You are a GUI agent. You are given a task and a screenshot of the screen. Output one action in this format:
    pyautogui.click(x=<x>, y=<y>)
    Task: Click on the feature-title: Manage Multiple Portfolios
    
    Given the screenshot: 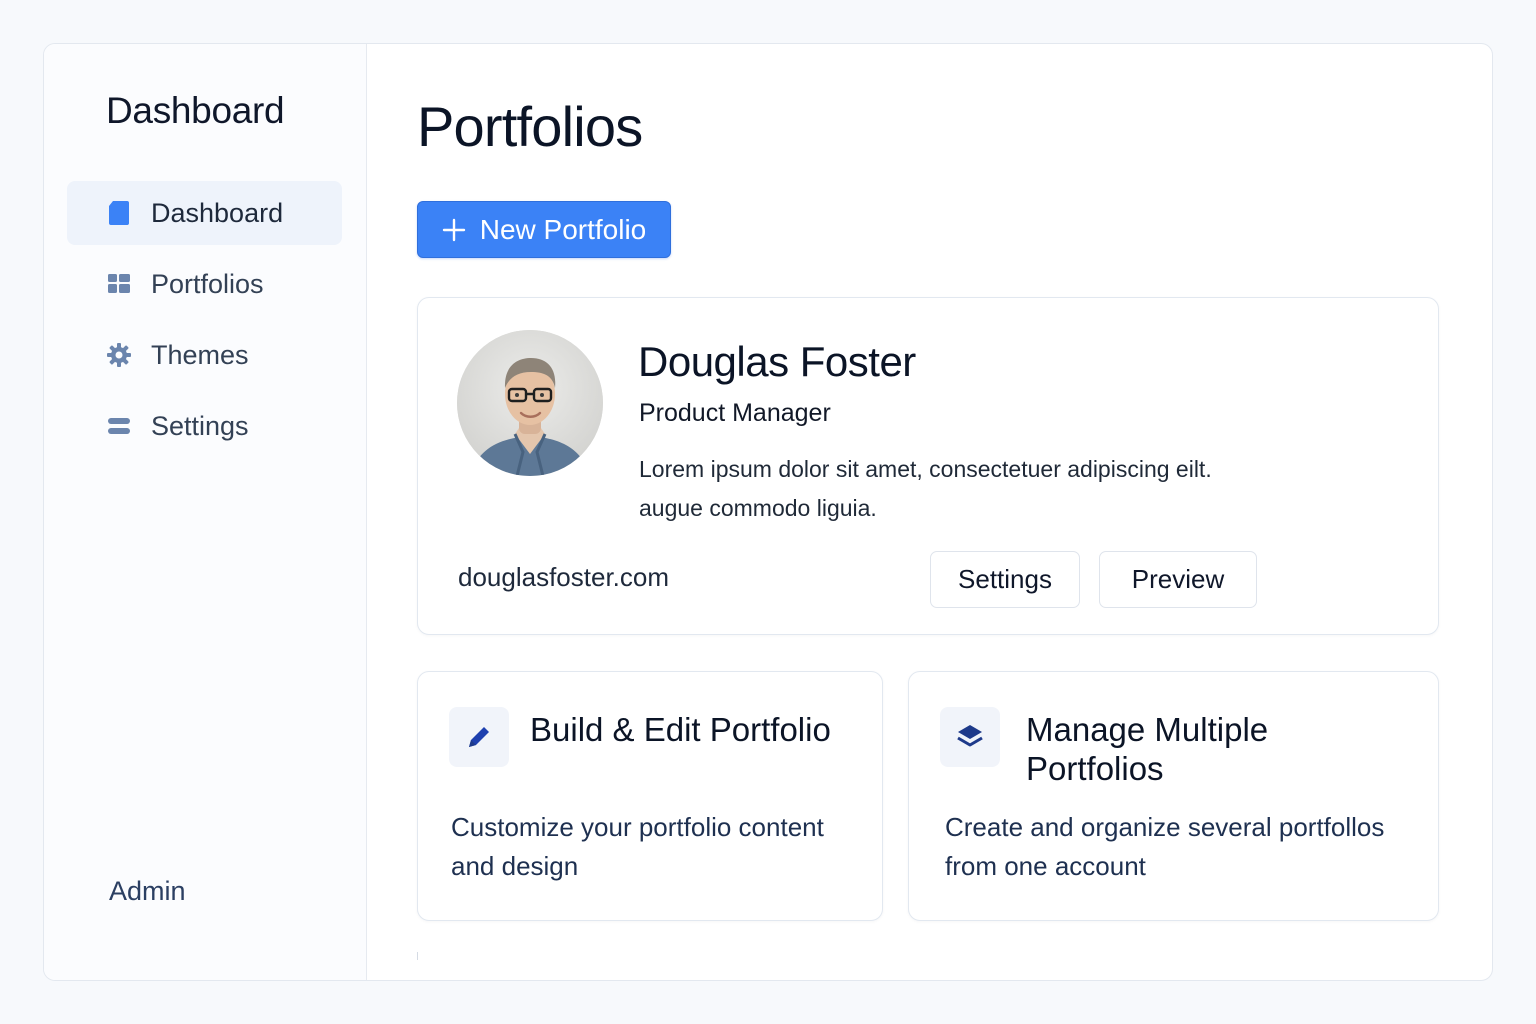 What is the action you would take?
    pyautogui.click(x=1147, y=749)
    